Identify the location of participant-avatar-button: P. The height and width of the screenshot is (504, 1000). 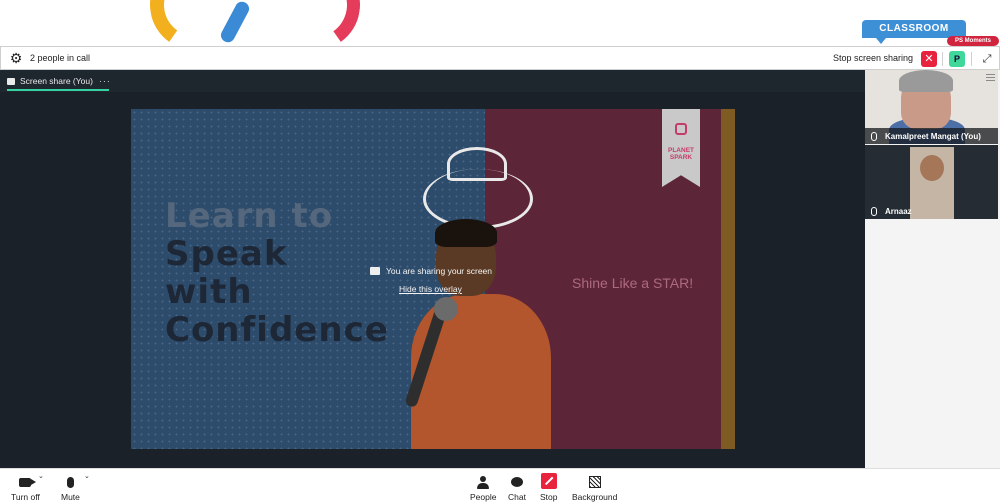
(957, 59).